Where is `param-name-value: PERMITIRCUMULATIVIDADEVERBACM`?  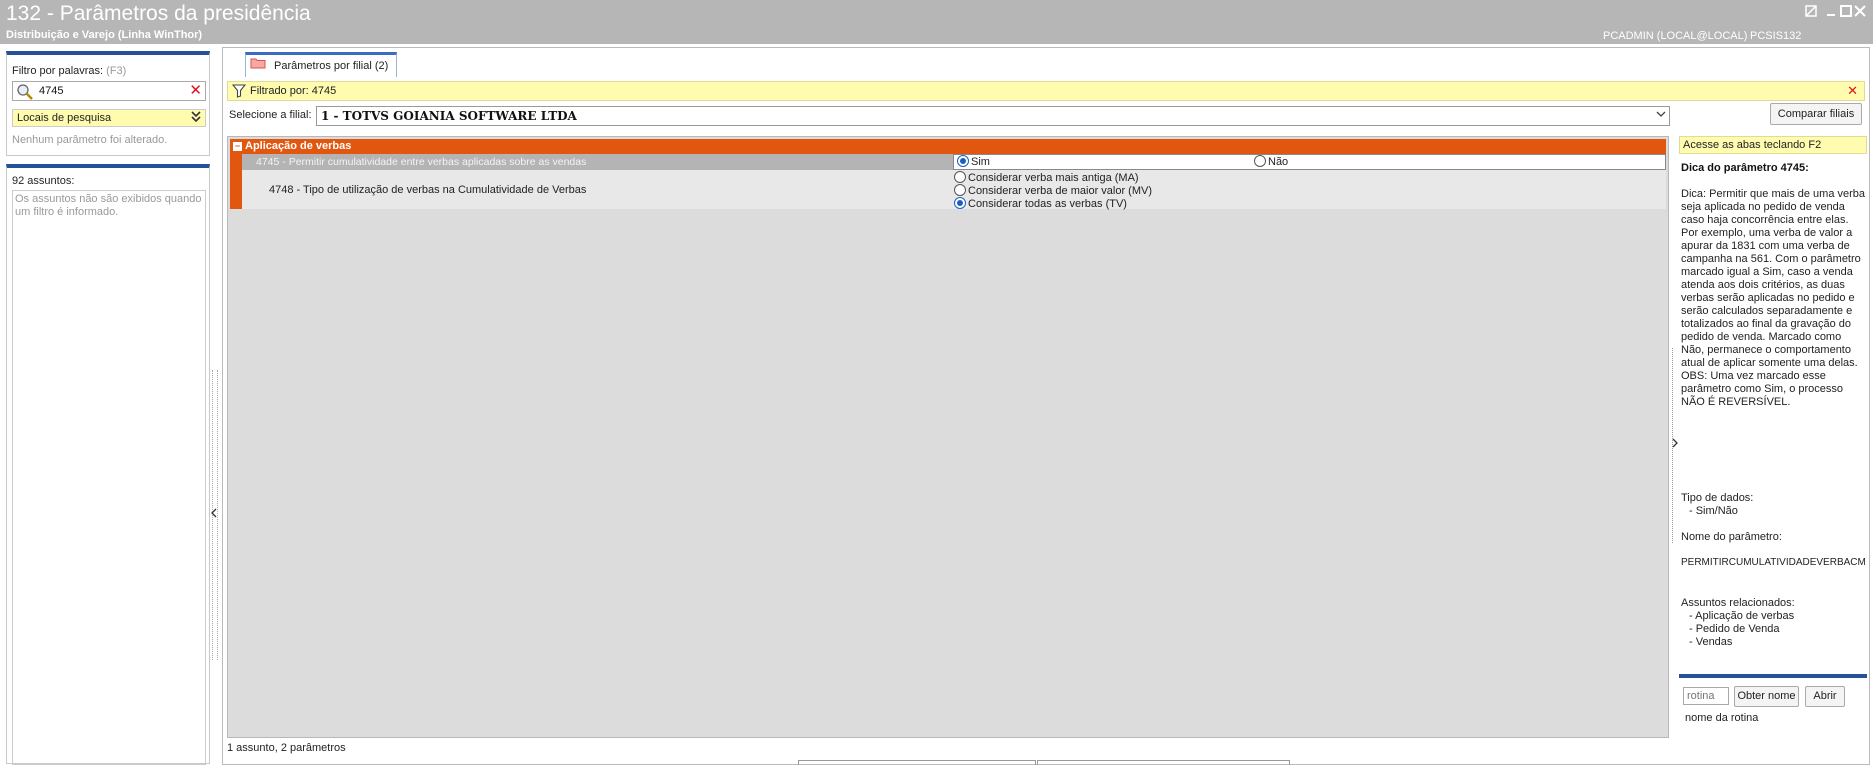 param-name-value: PERMITIRCUMULATIVIDADEVERBACM is located at coordinates (1773, 562).